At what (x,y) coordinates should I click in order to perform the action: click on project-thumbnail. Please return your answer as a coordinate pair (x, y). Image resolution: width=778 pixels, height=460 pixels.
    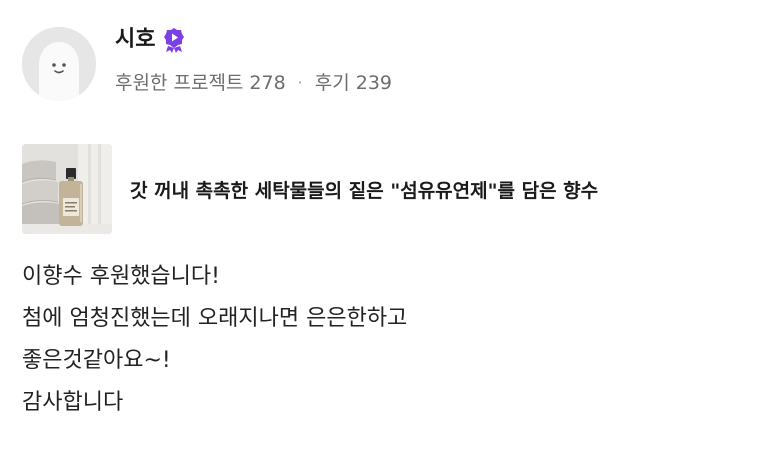
    Looking at the image, I should click on (67, 189).